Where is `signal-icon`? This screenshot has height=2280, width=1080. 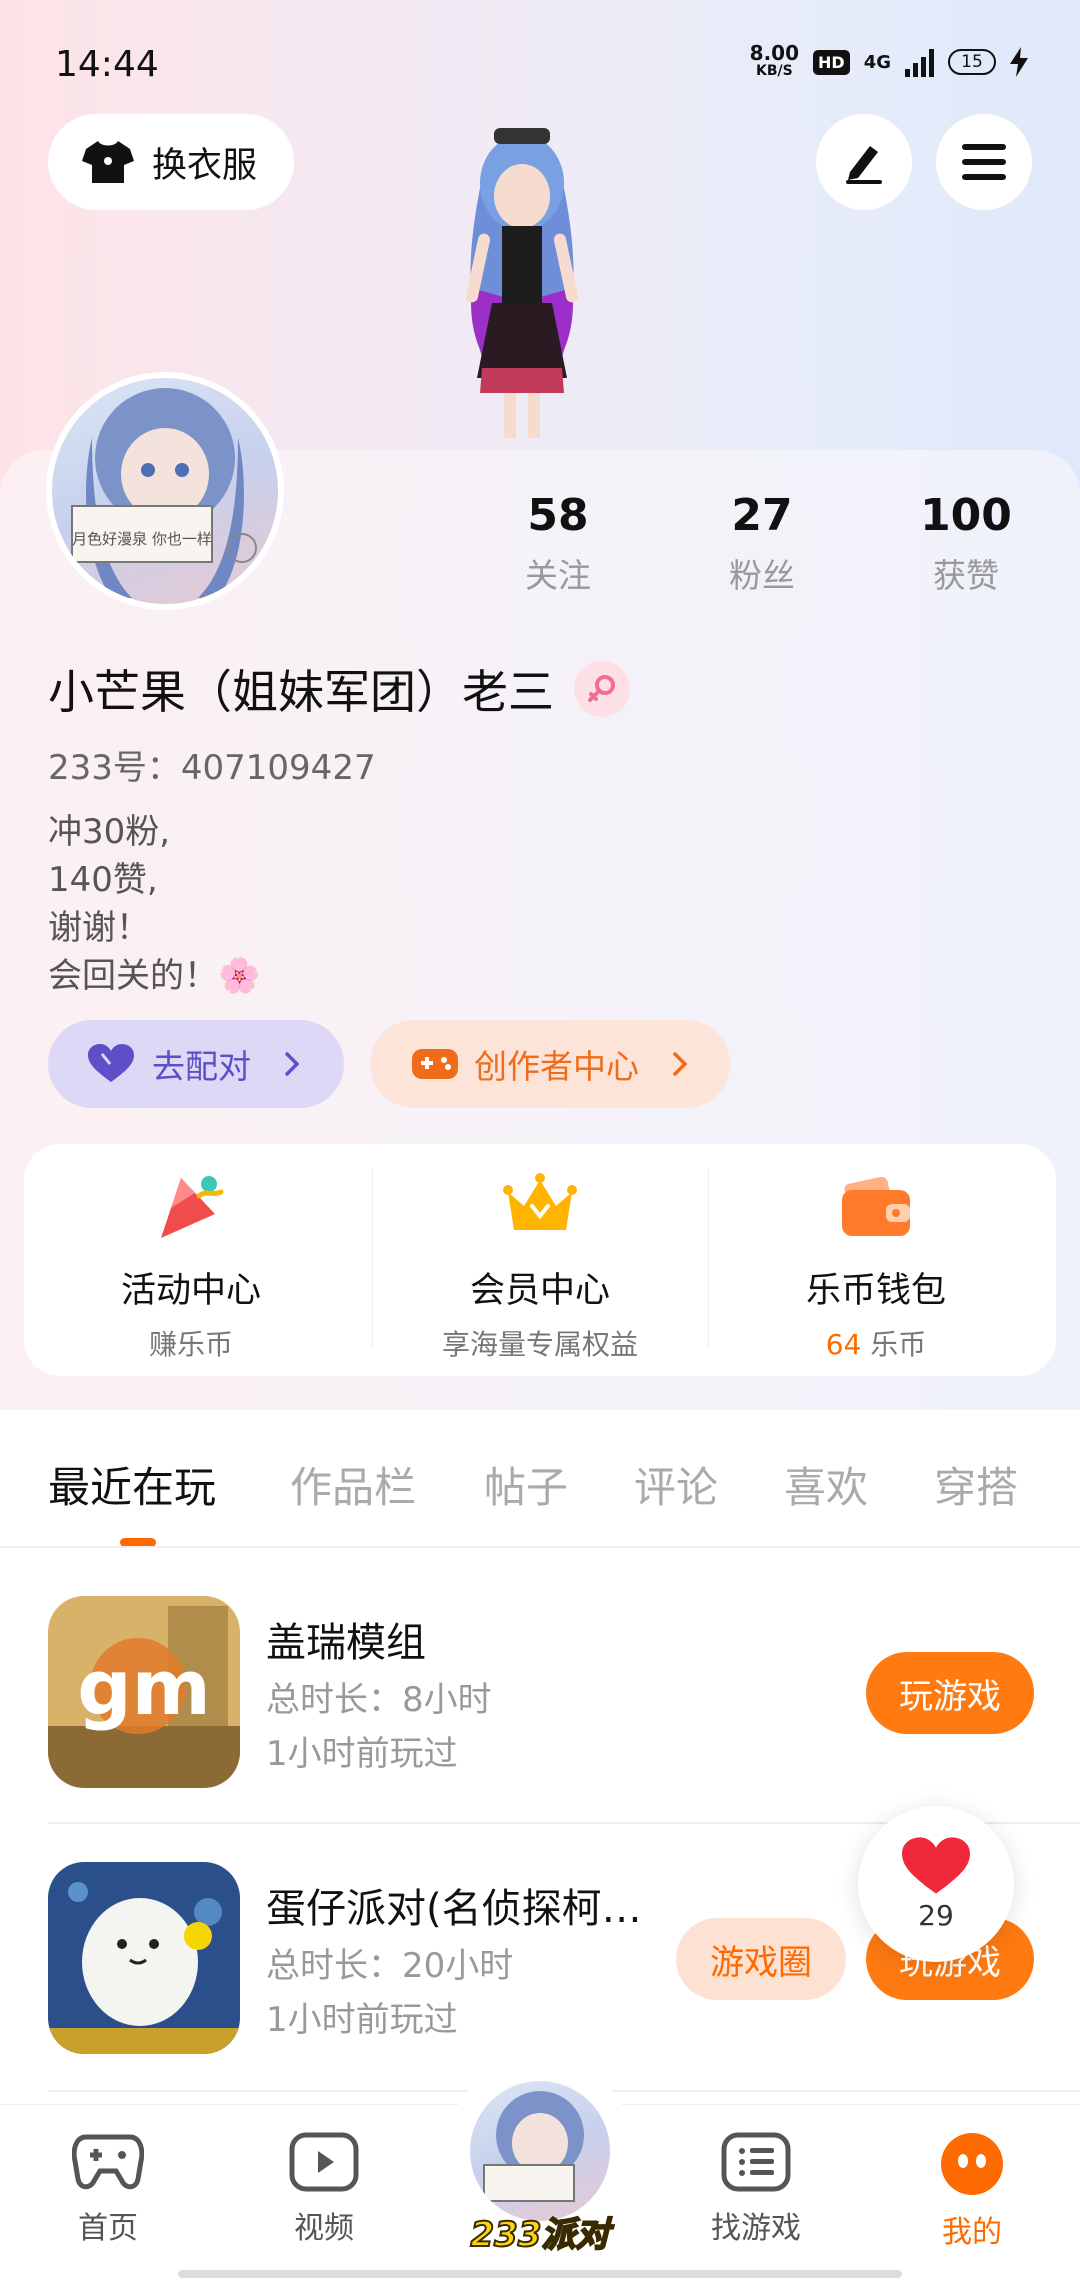 signal-icon is located at coordinates (919, 62).